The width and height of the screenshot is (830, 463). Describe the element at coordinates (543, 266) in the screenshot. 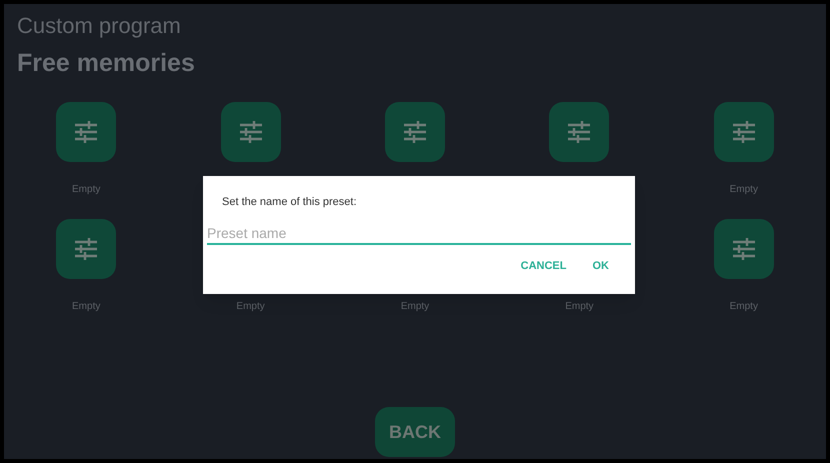

I see `dialog-button: CANCEL` at that location.